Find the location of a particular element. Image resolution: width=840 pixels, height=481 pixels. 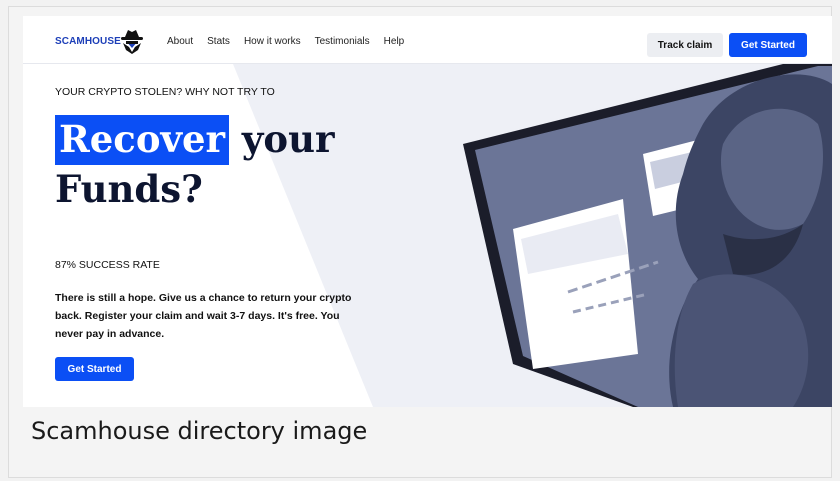

nav-link-about: About is located at coordinates (180, 41).